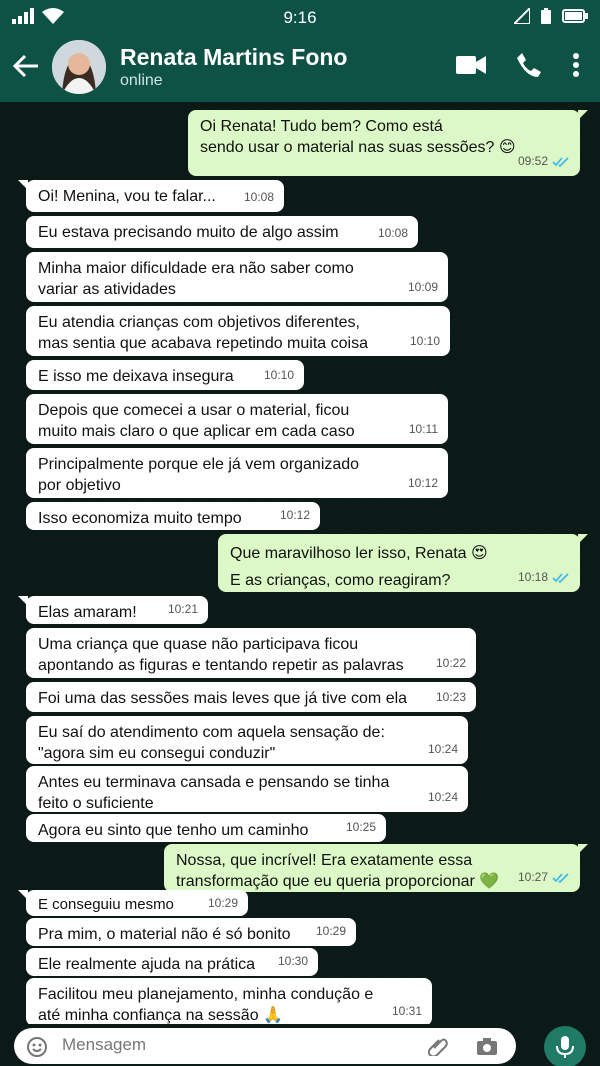  What do you see at coordinates (551, 16) in the screenshot?
I see `status-right-icons` at bounding box center [551, 16].